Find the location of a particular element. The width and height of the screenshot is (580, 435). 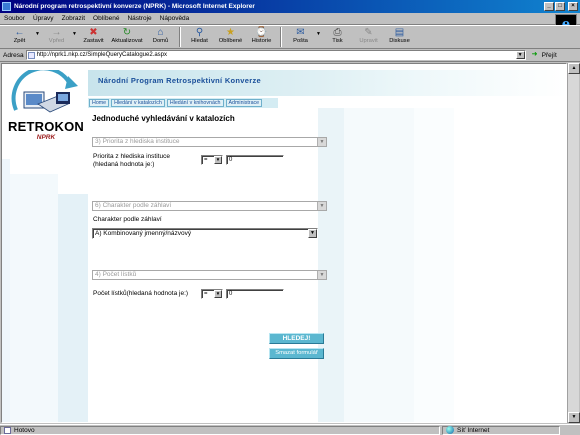

criterion-label: 4) Počet lístků is located at coordinates (116, 274).